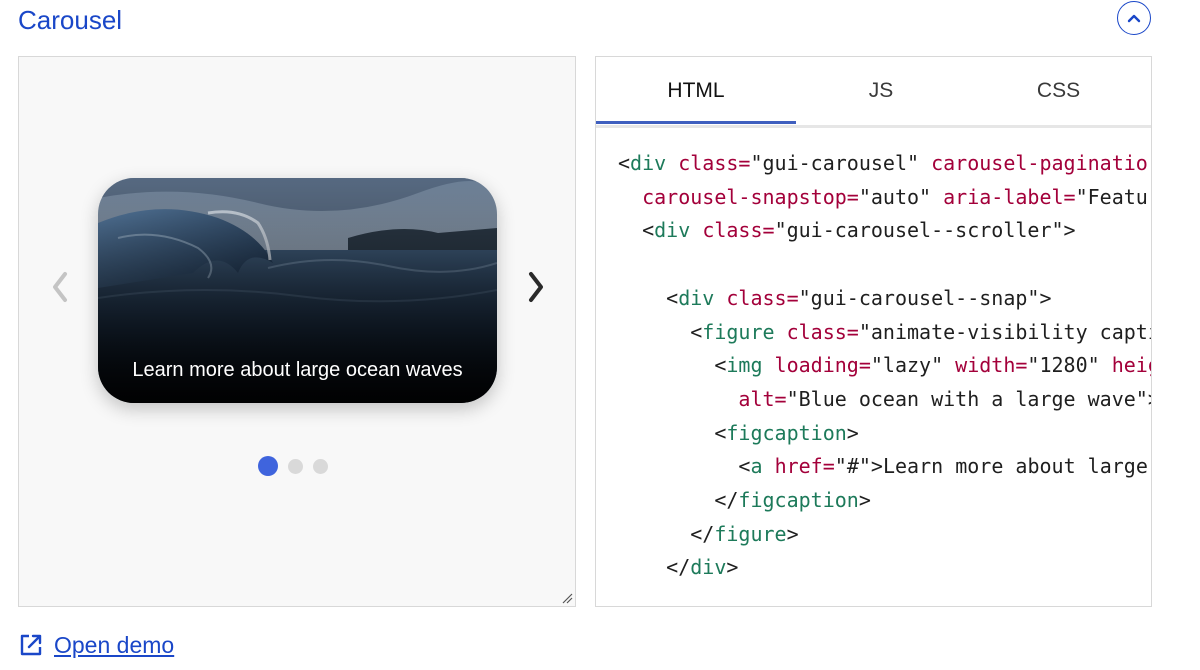 The height and width of the screenshot is (670, 1200). I want to click on slide-caption-link: Learn more about large ocean waves, so click(297, 370).